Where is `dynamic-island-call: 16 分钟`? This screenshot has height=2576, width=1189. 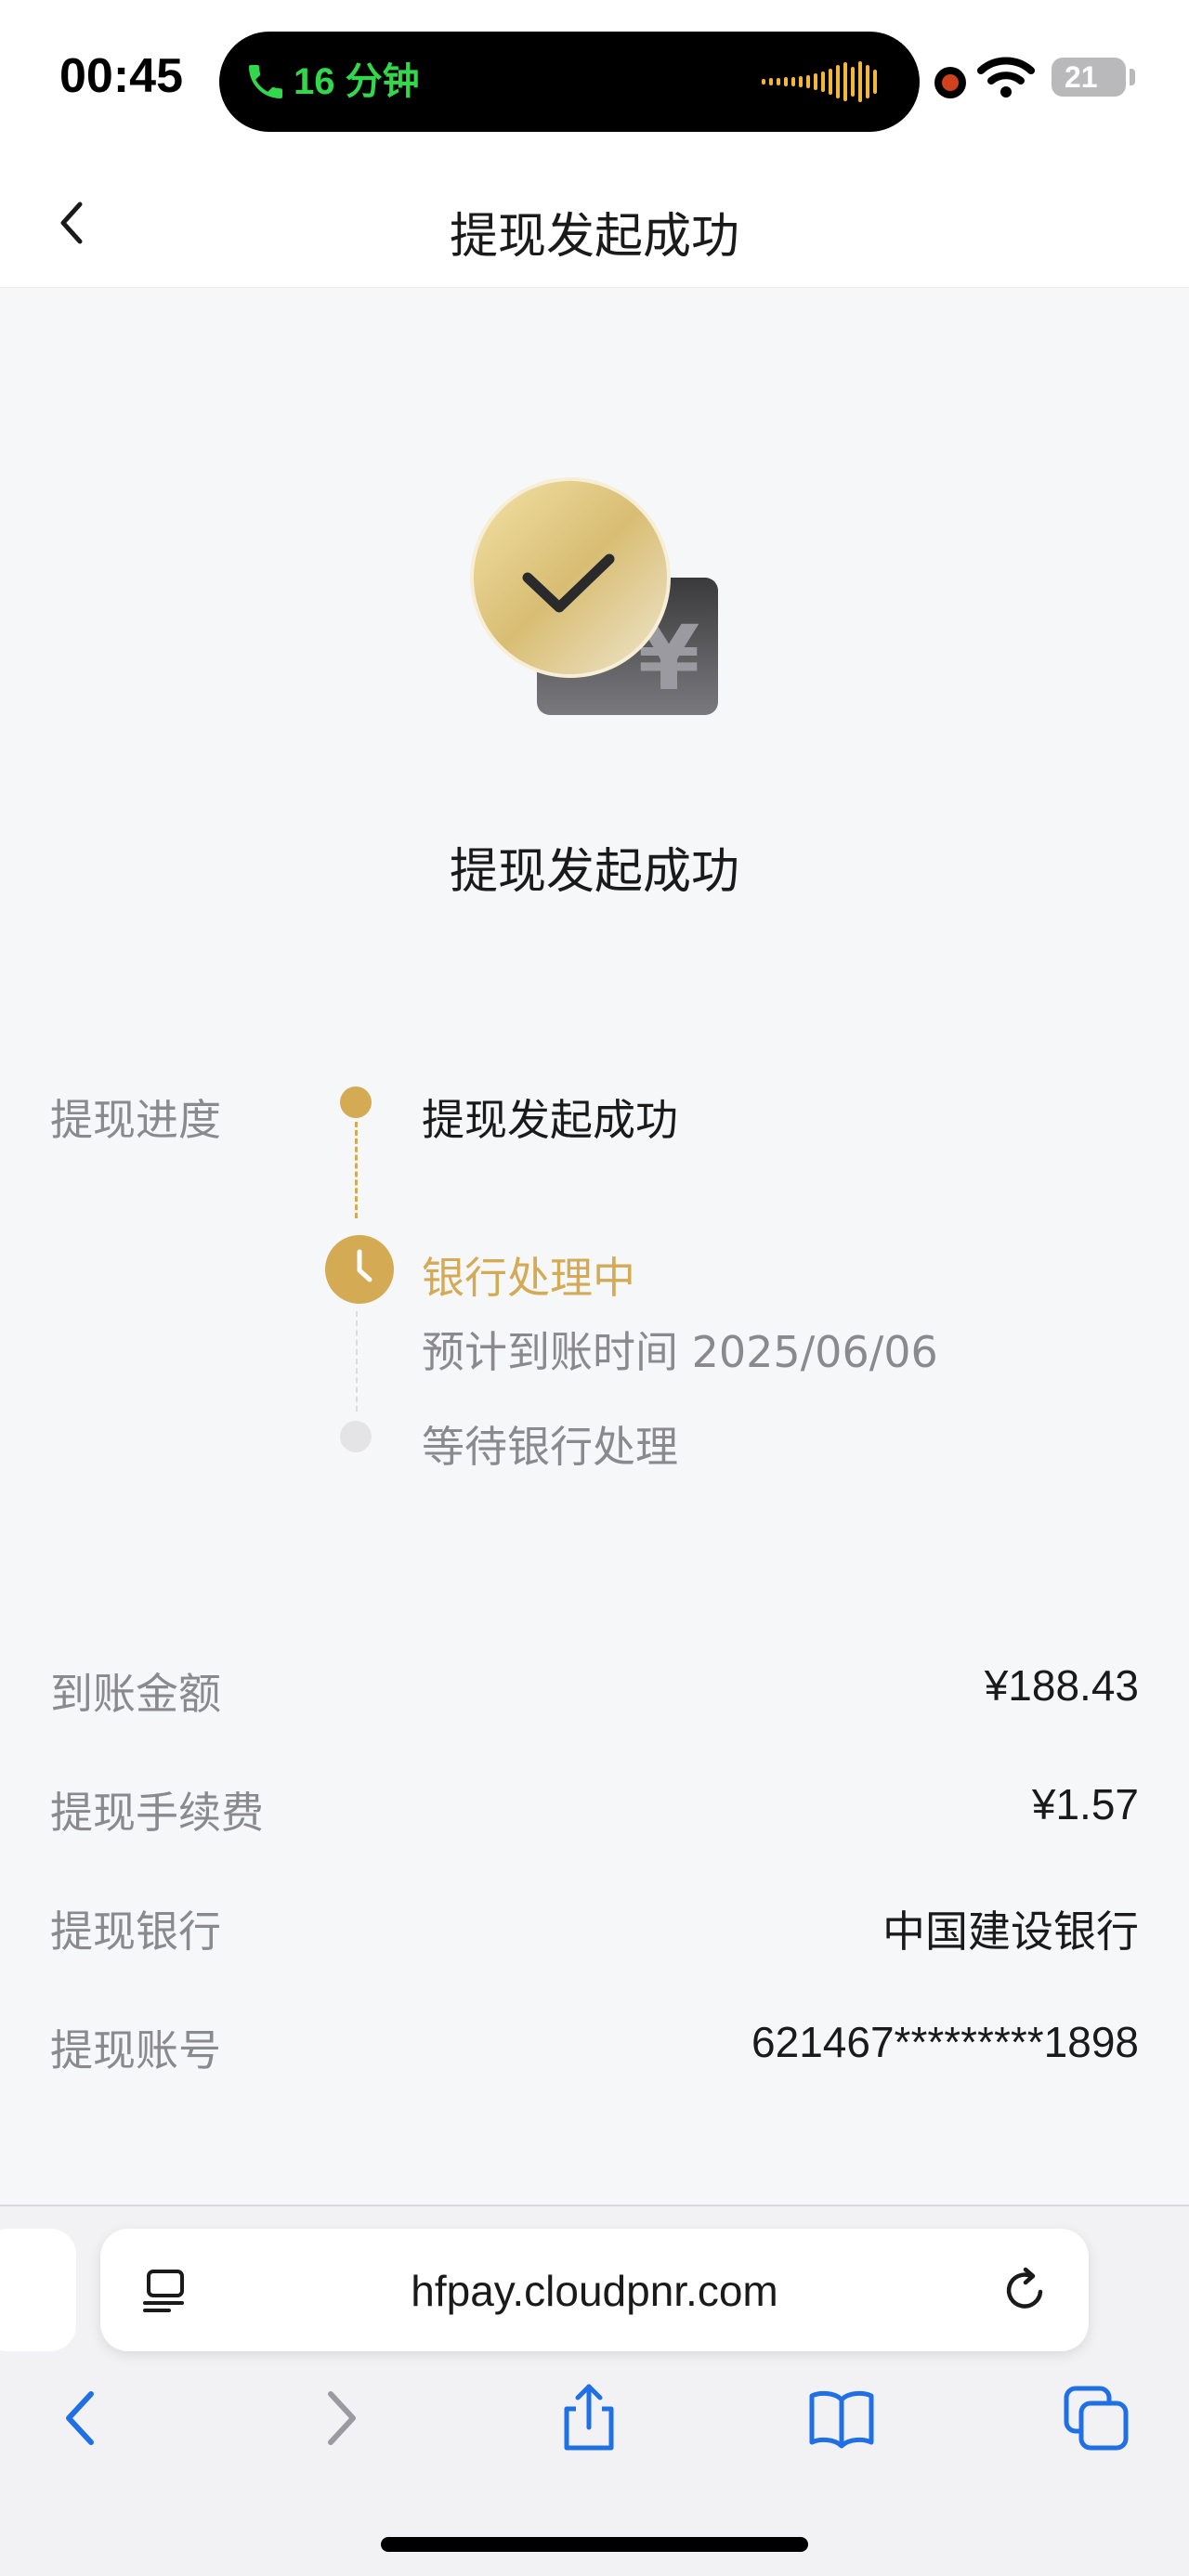
dynamic-island-call: 16 分钟 is located at coordinates (569, 82).